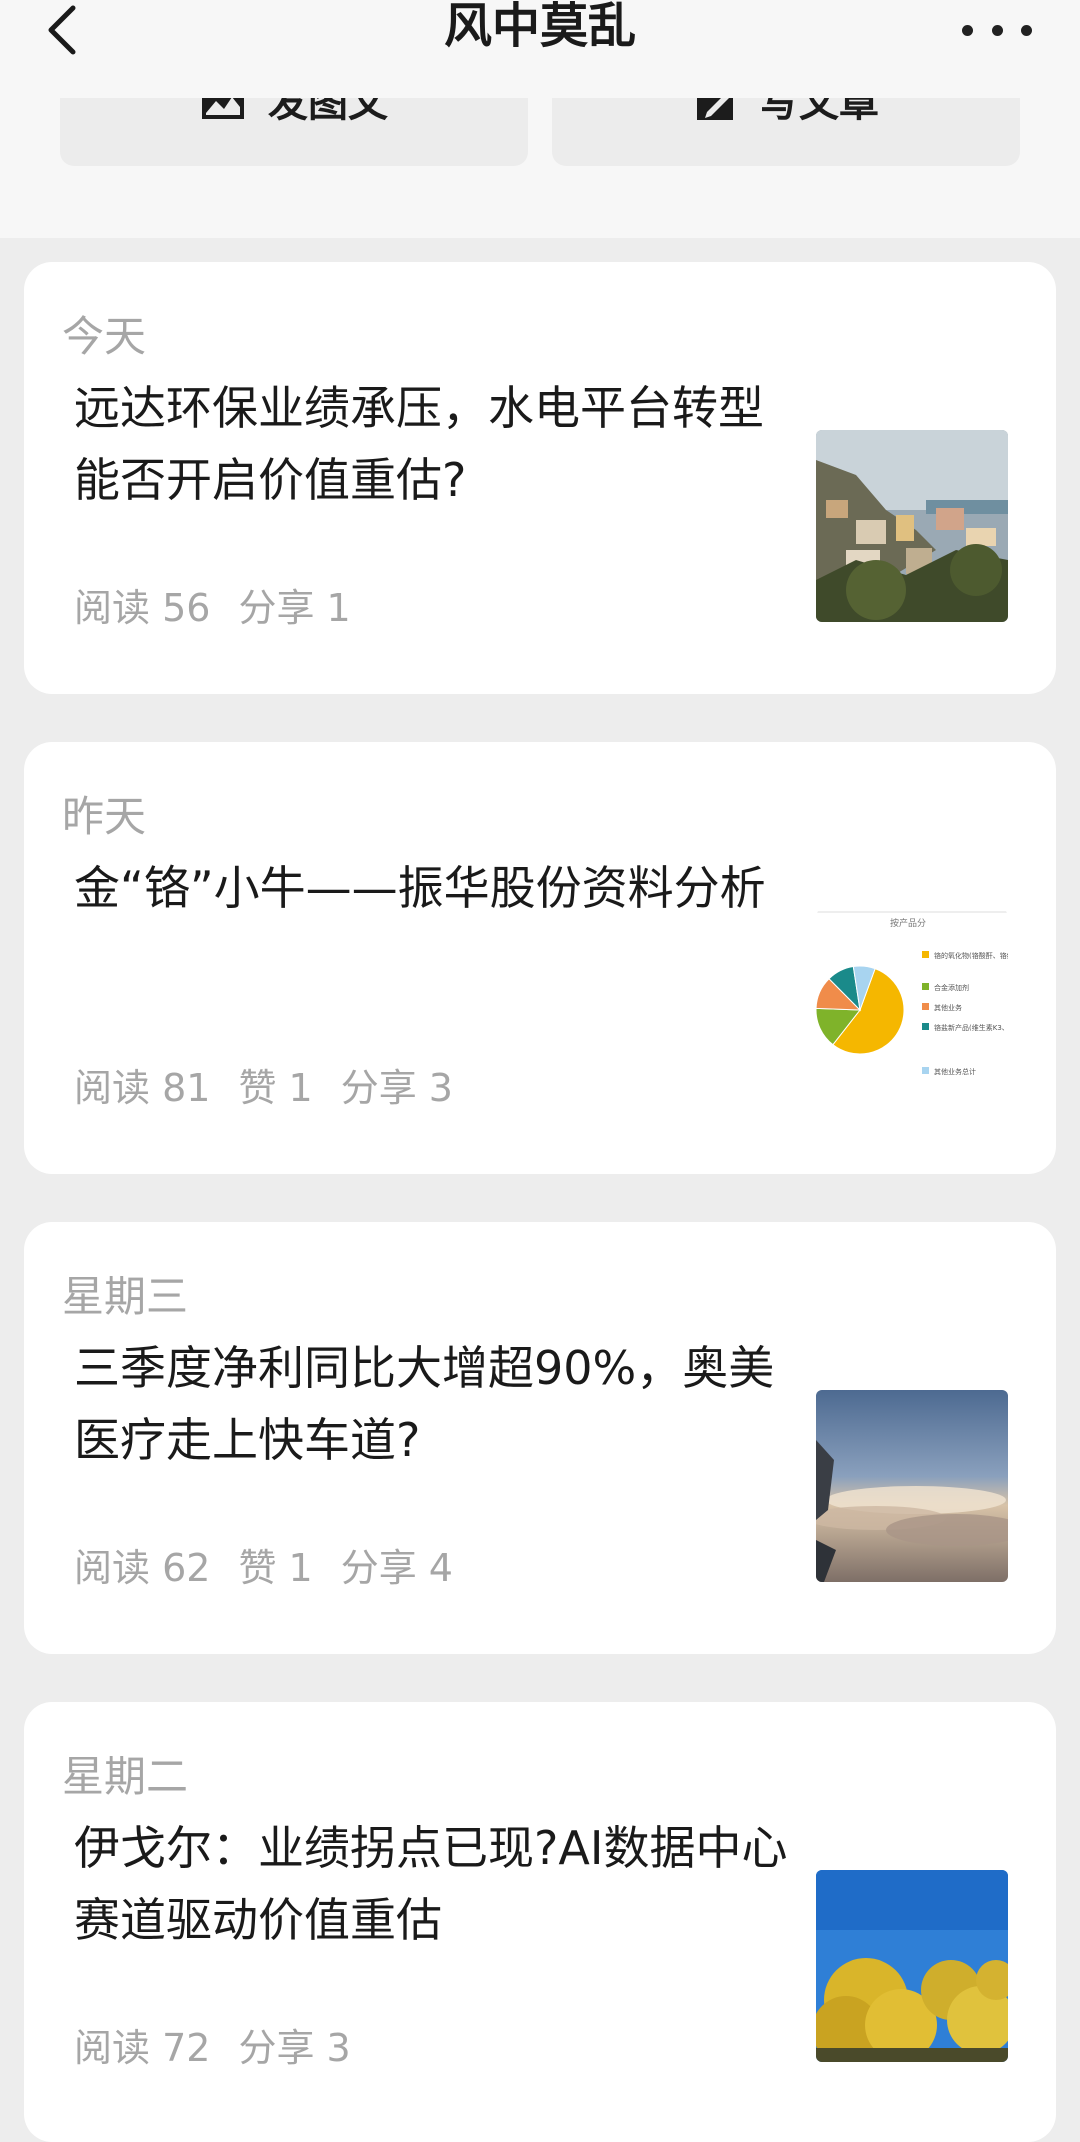  What do you see at coordinates (971, 1027) in the screenshot?
I see `legend-label: 铬盐新产品(维生素K3、碱式硫酸铬)` at bounding box center [971, 1027].